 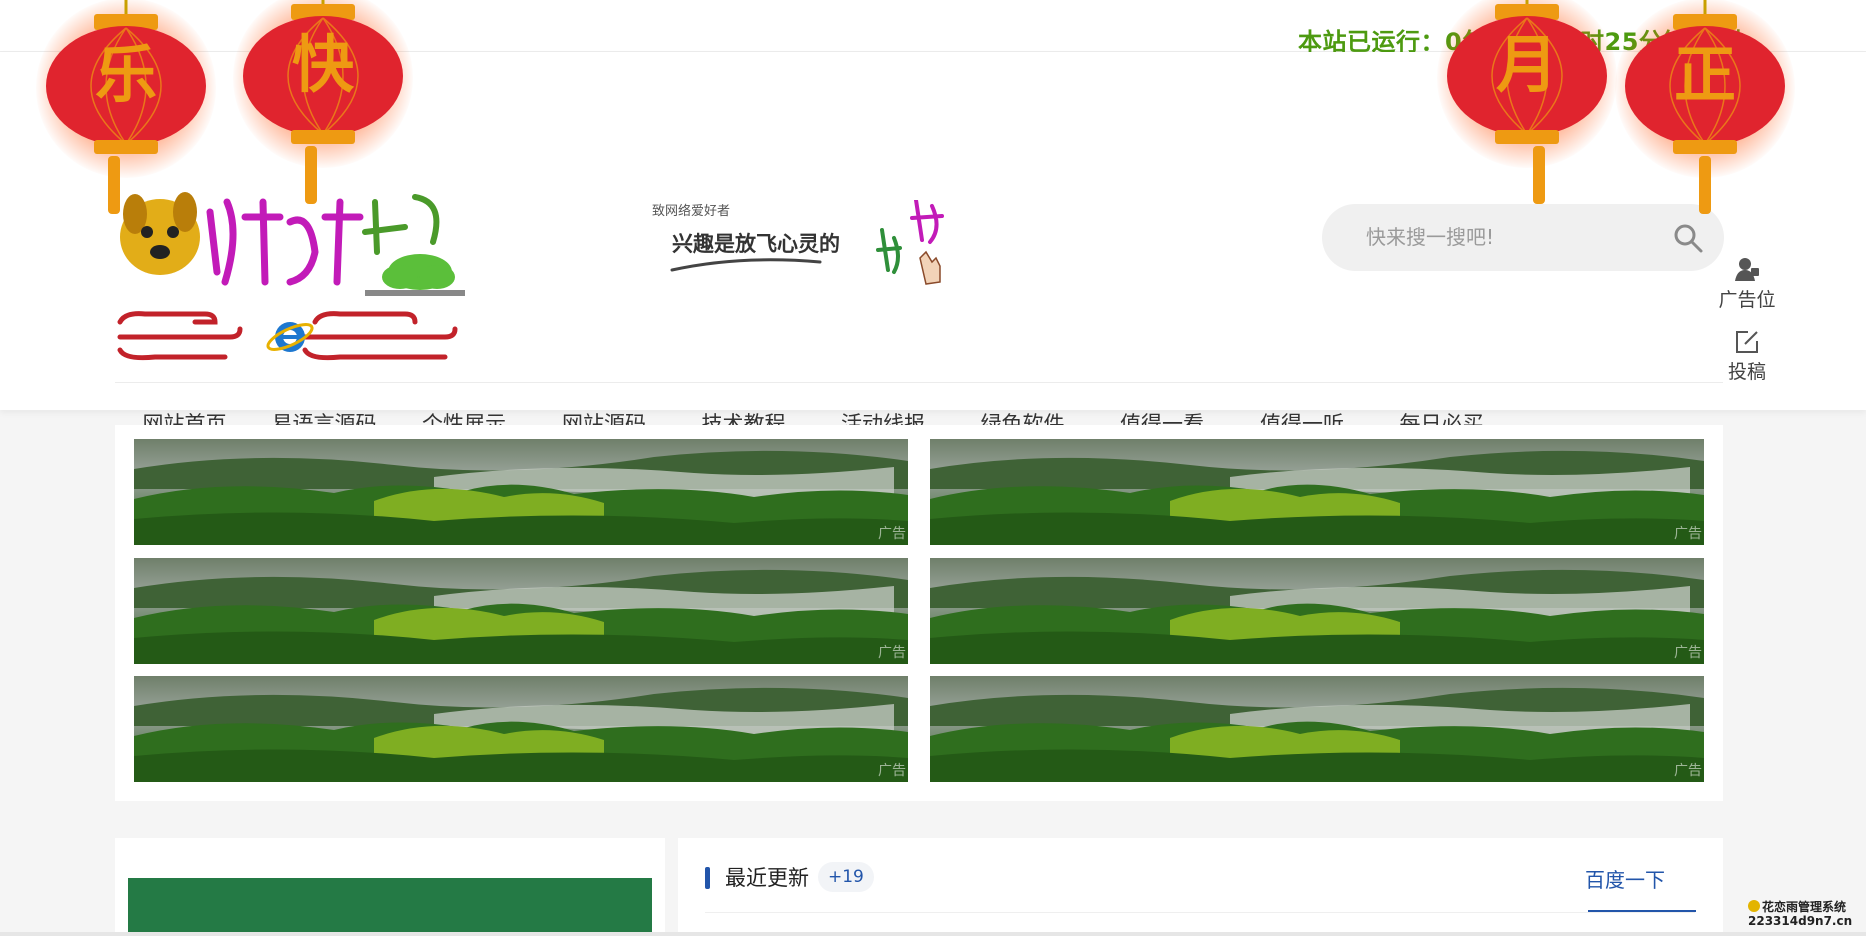 What do you see at coordinates (1804, 907) in the screenshot?
I see `watermark-line1: 花恋雨管理系统` at bounding box center [1804, 907].